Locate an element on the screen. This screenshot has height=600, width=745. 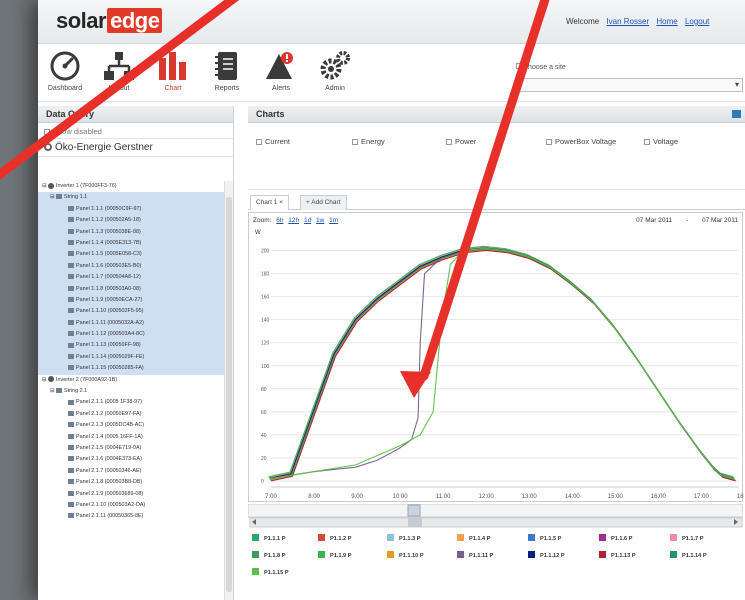
legend-item: P1.1.12 P is located at coordinates (546, 555).